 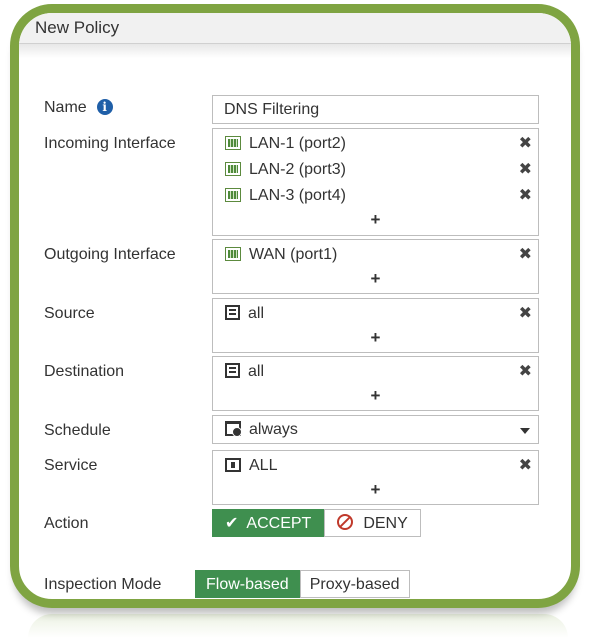 What do you see at coordinates (297, 143) in the screenshot?
I see `interface-item-label: LAN-1 (port2)` at bounding box center [297, 143].